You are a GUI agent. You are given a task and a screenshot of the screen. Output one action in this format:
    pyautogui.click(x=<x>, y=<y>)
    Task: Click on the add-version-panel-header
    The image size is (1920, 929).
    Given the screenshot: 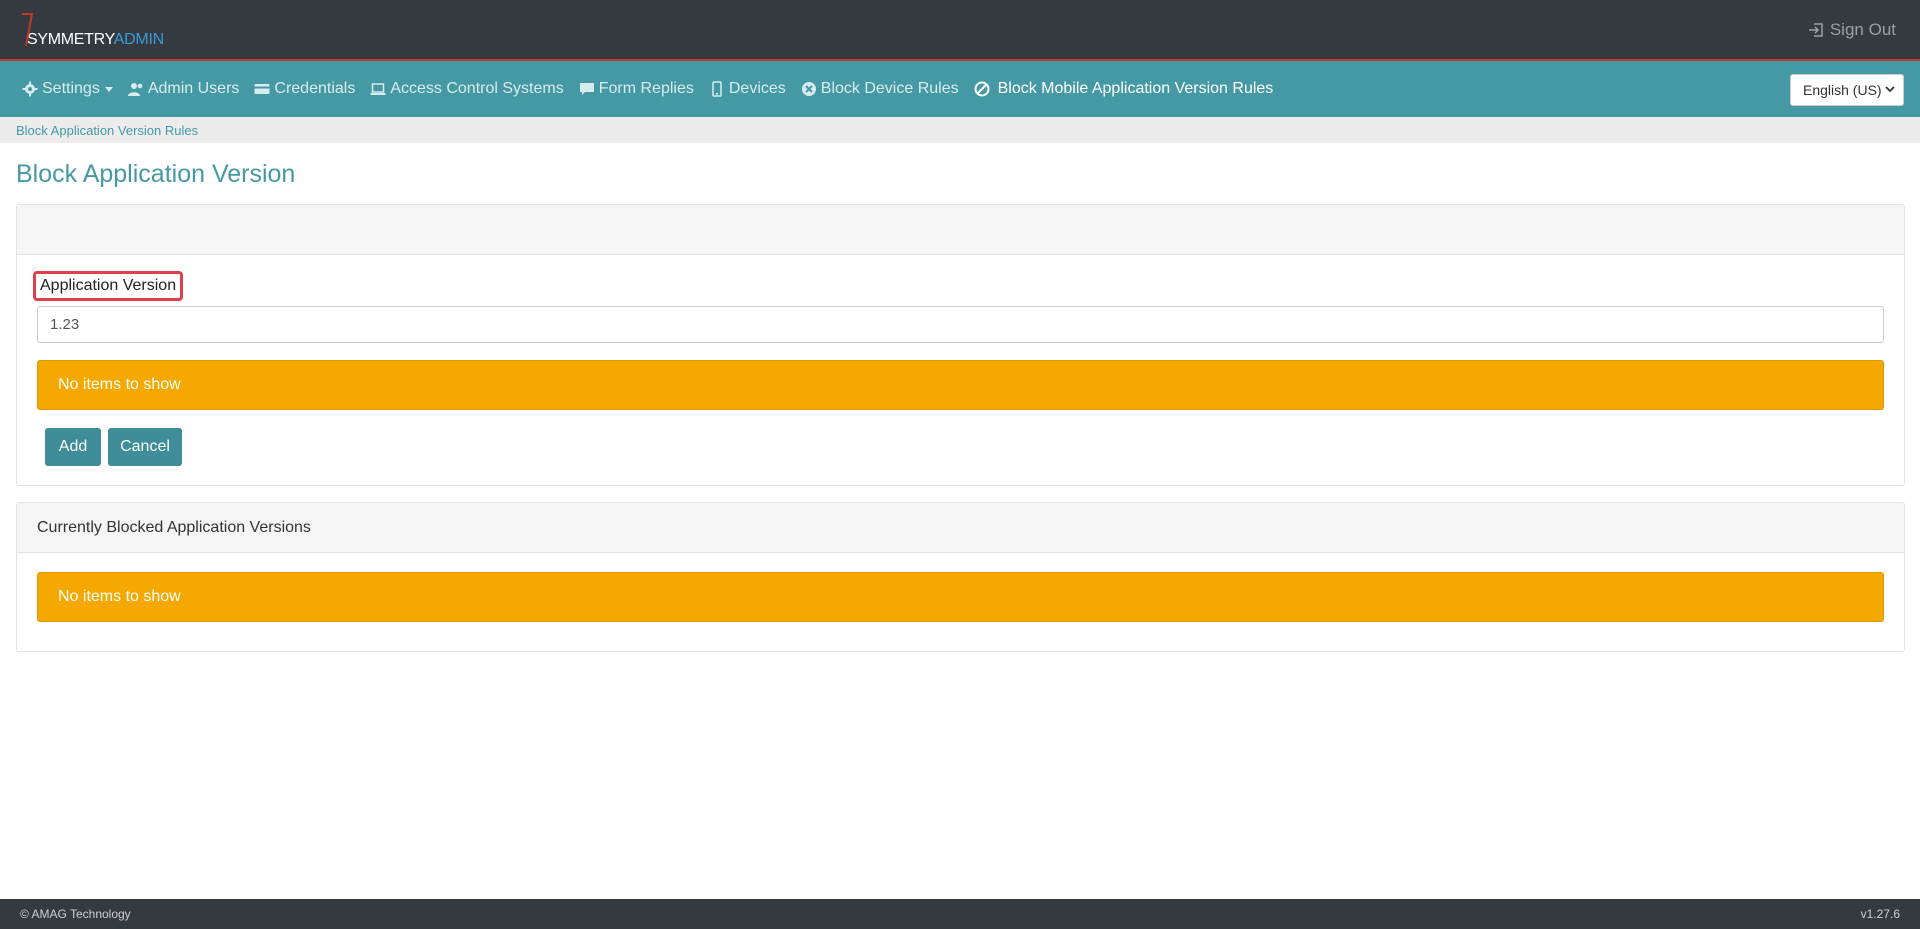 What is the action you would take?
    pyautogui.click(x=960, y=230)
    